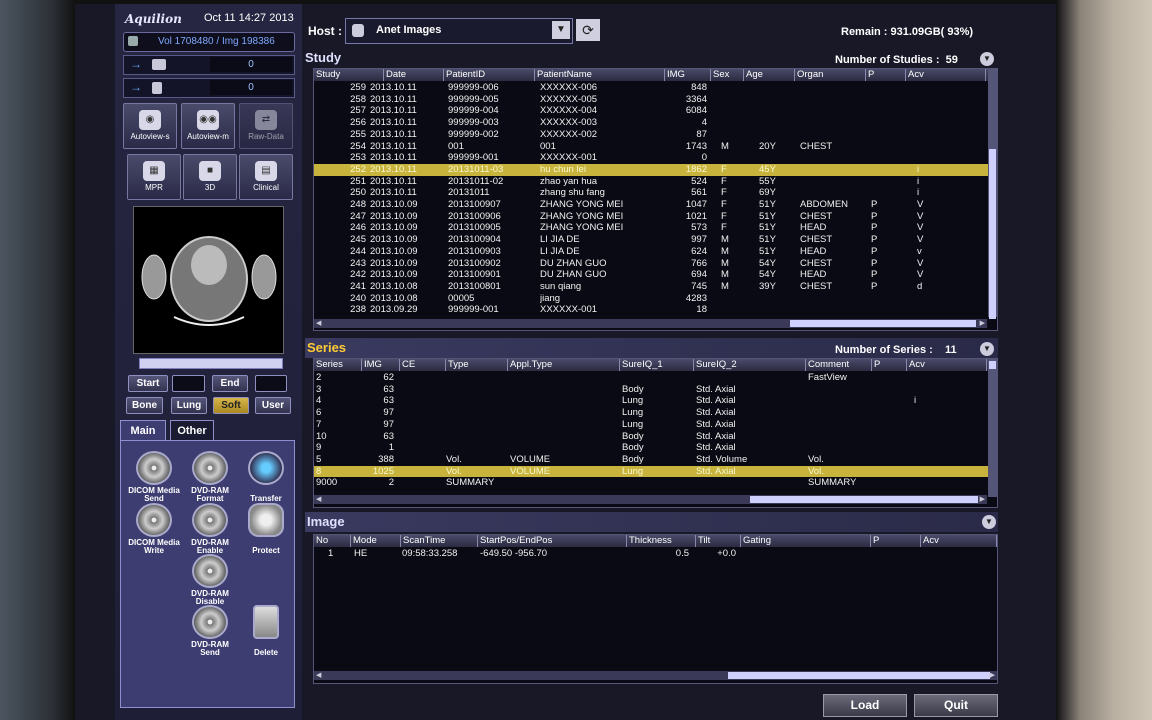 The image size is (1152, 720). What do you see at coordinates (148, 383) in the screenshot?
I see `start-button: Start` at bounding box center [148, 383].